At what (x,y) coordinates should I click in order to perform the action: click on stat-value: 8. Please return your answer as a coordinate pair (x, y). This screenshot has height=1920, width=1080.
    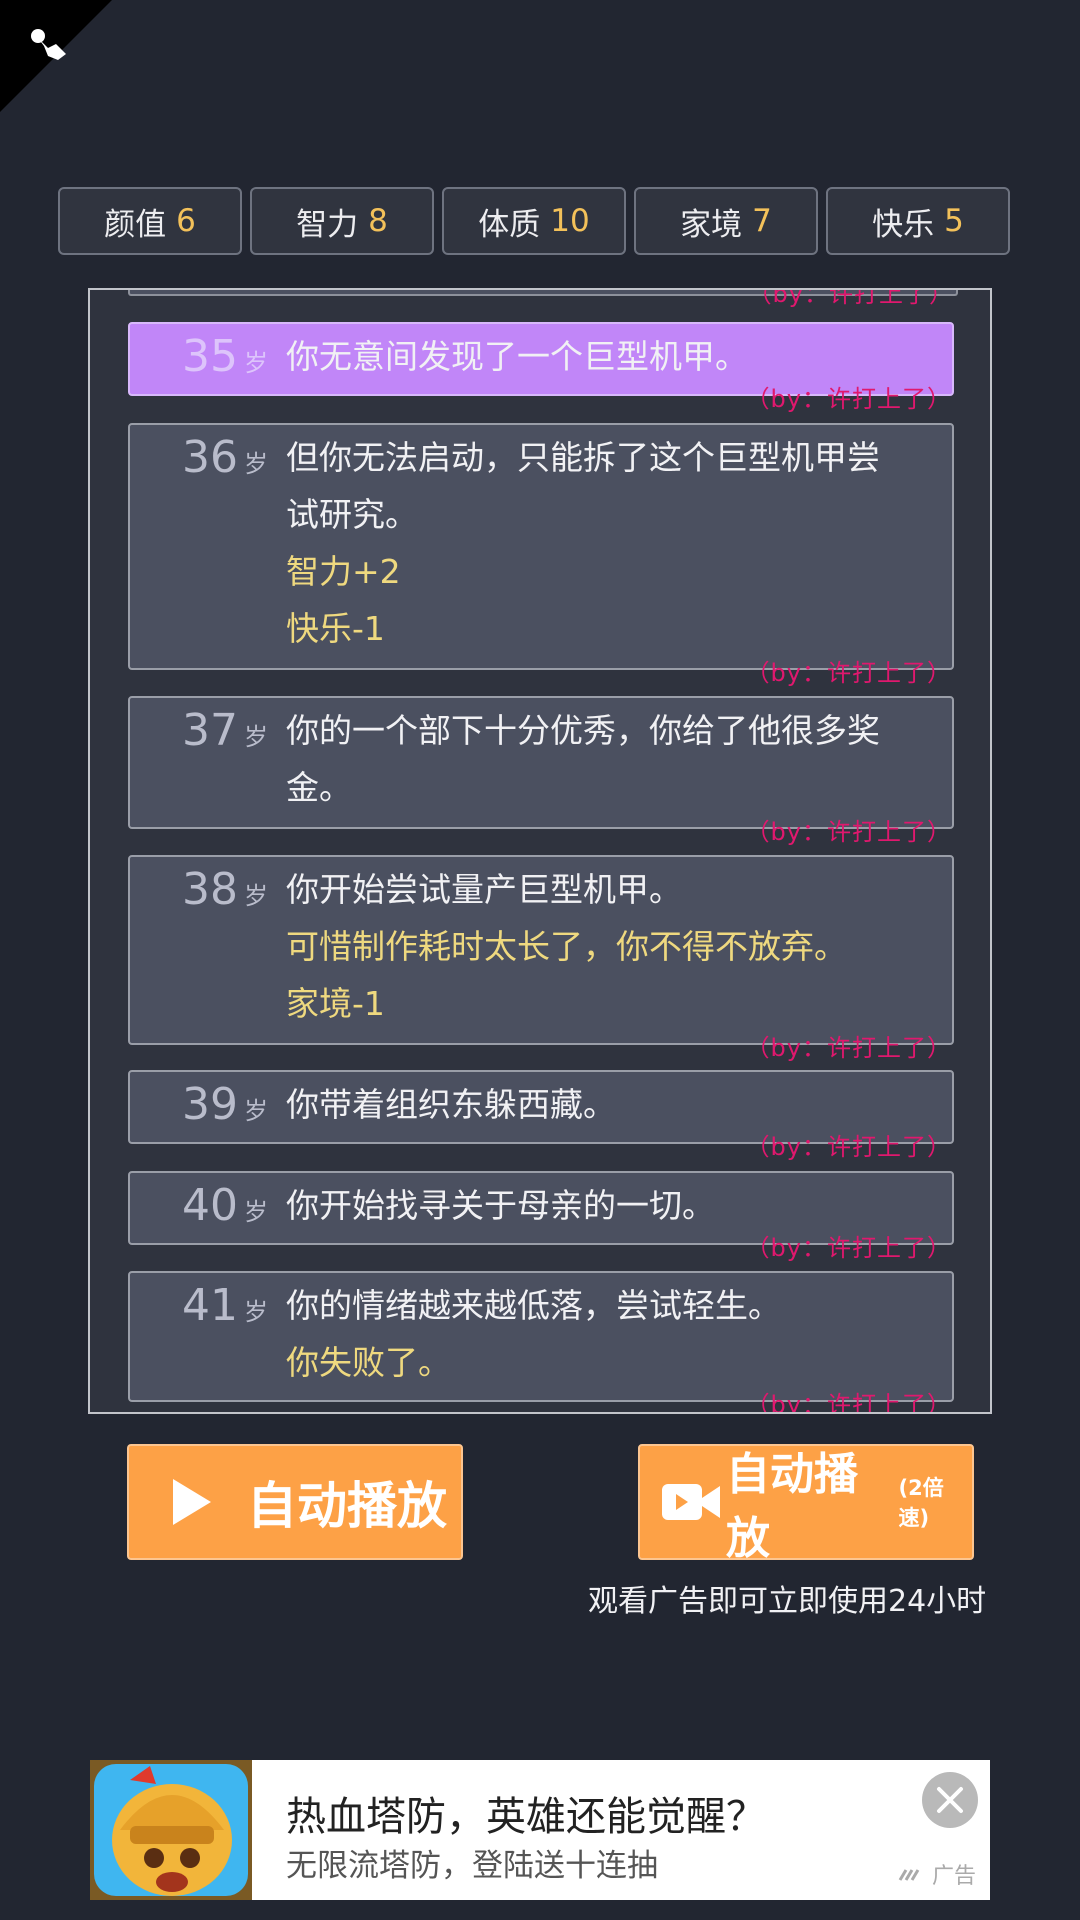
    Looking at the image, I should click on (378, 221).